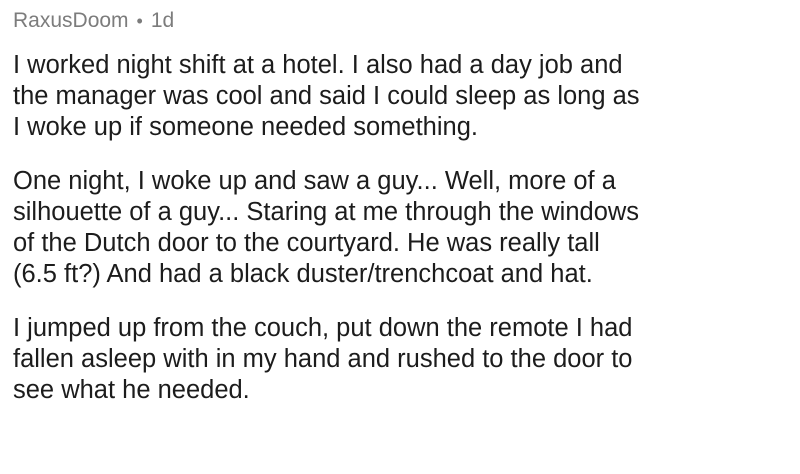 This screenshot has width=800, height=474. I want to click on comment-meta: RaxusDoom • 1d, so click(403, 21).